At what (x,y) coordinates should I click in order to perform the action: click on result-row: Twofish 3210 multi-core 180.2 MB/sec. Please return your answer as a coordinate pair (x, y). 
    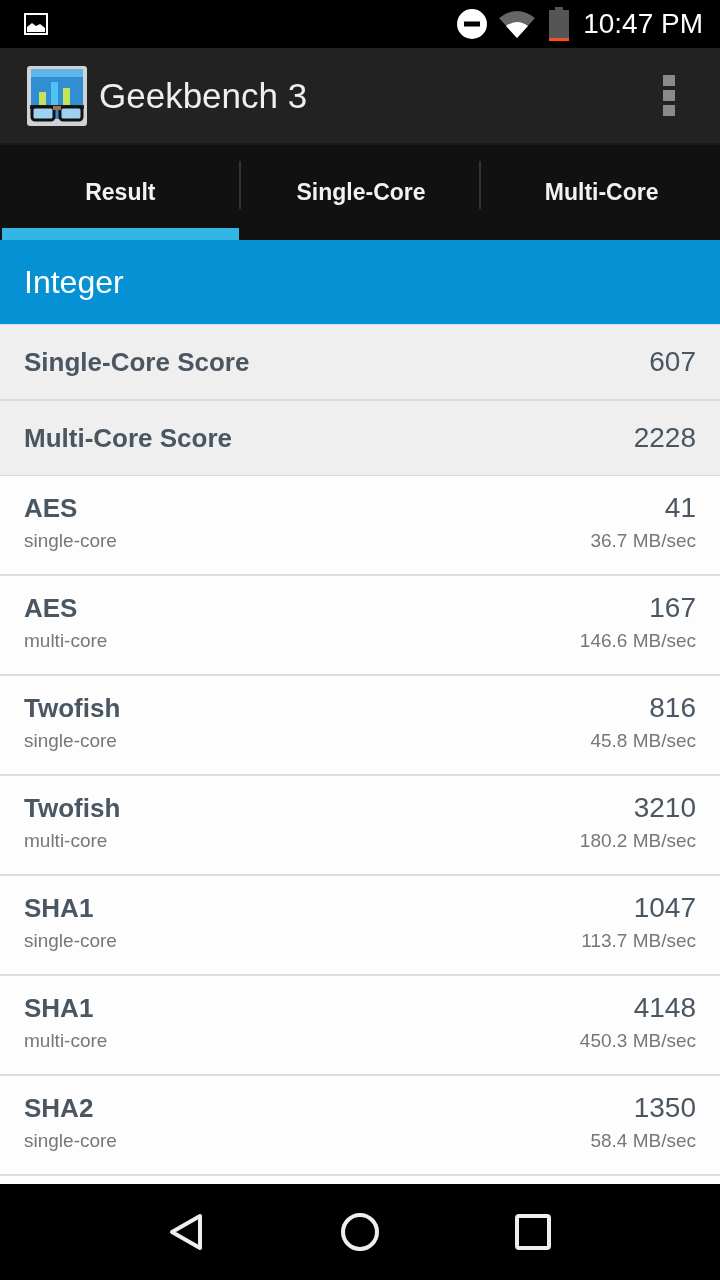
    Looking at the image, I should click on (360, 826).